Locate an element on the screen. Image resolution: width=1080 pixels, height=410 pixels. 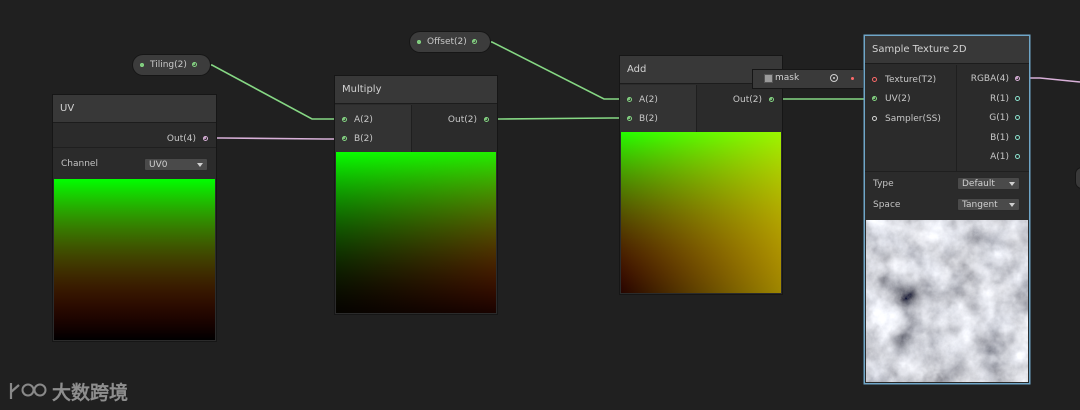
sample-rgba-output-port is located at coordinates (1017, 78).